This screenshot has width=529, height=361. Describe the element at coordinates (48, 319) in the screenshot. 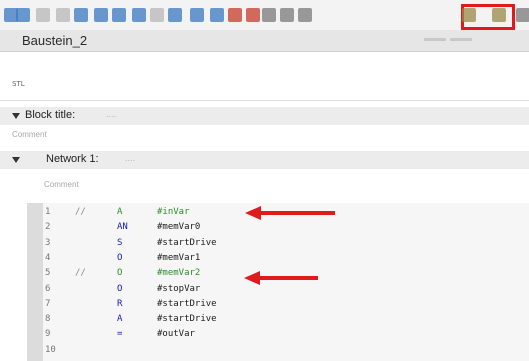

I see `line-number: 8` at that location.